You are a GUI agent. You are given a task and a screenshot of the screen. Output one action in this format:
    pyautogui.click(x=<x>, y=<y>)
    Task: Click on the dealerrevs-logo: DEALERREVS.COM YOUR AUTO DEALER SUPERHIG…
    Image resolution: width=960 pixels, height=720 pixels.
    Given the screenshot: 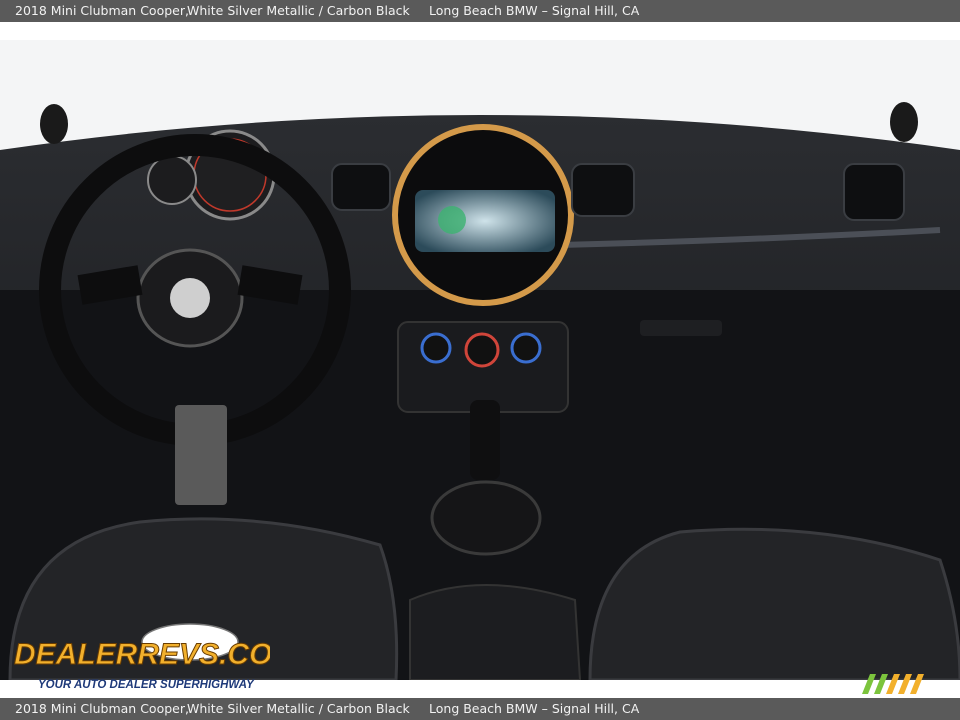 What is the action you would take?
    pyautogui.click(x=154, y=656)
    